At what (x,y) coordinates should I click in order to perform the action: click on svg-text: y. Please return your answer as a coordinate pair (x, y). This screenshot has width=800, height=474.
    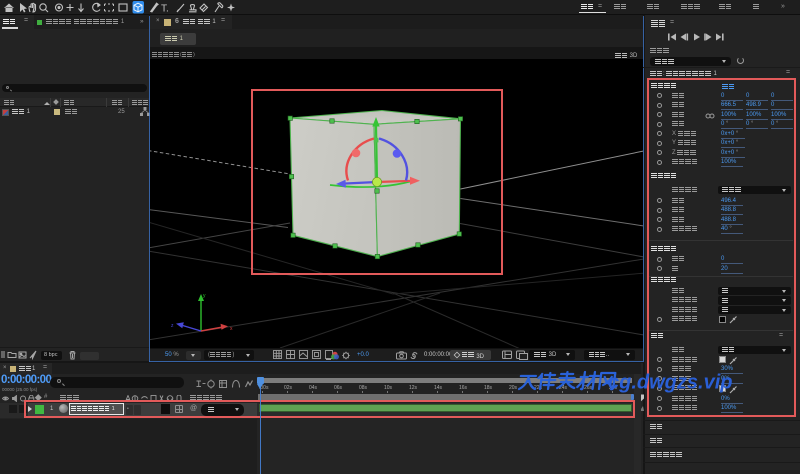
    Looking at the image, I should click on (204, 296).